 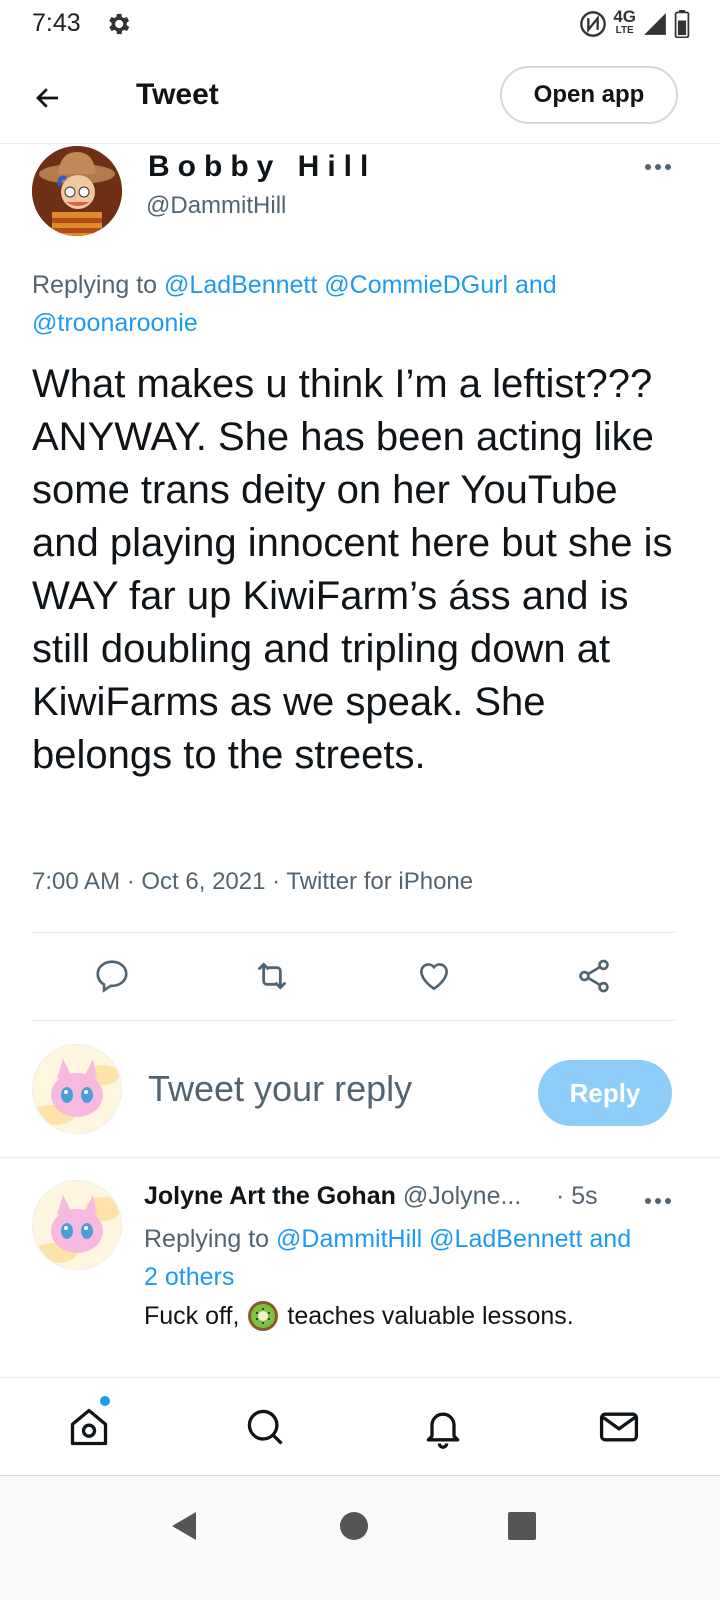 What do you see at coordinates (577, 1196) in the screenshot?
I see `reply-time: · 5s` at bounding box center [577, 1196].